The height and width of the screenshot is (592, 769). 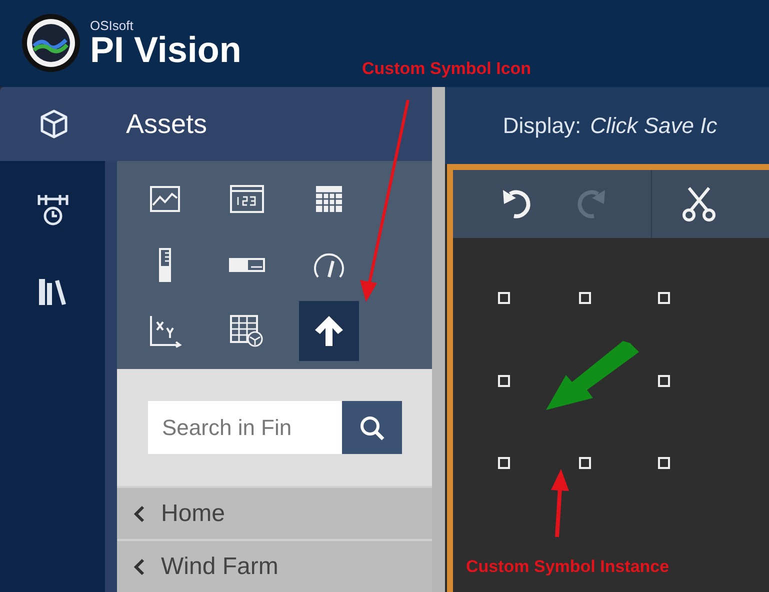 I want to click on arrow-symbol, so click(x=592, y=375).